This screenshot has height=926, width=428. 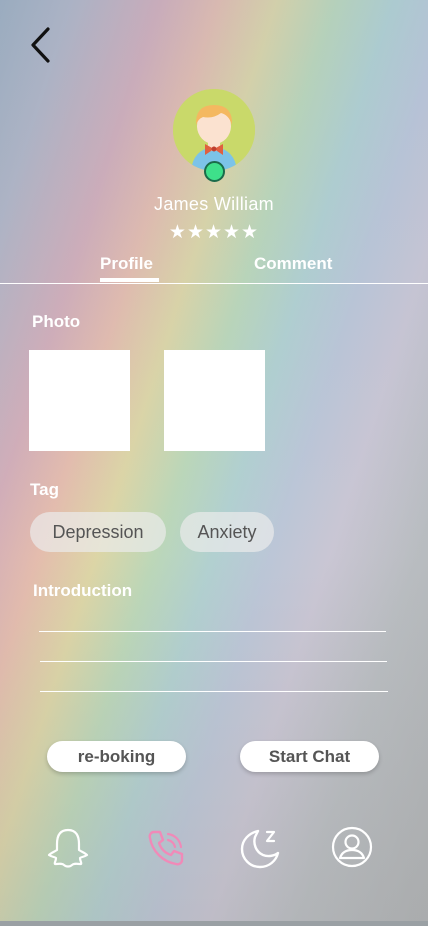 I want to click on tag-section-title: Tag, so click(x=44, y=489).